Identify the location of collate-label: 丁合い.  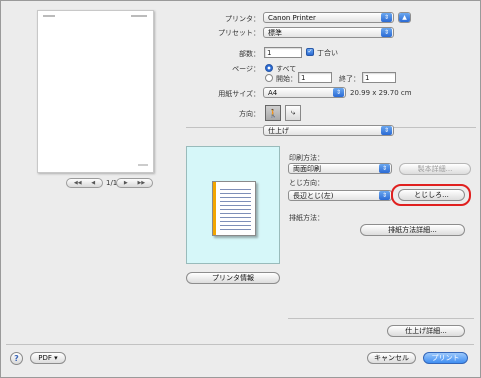
(327, 53).